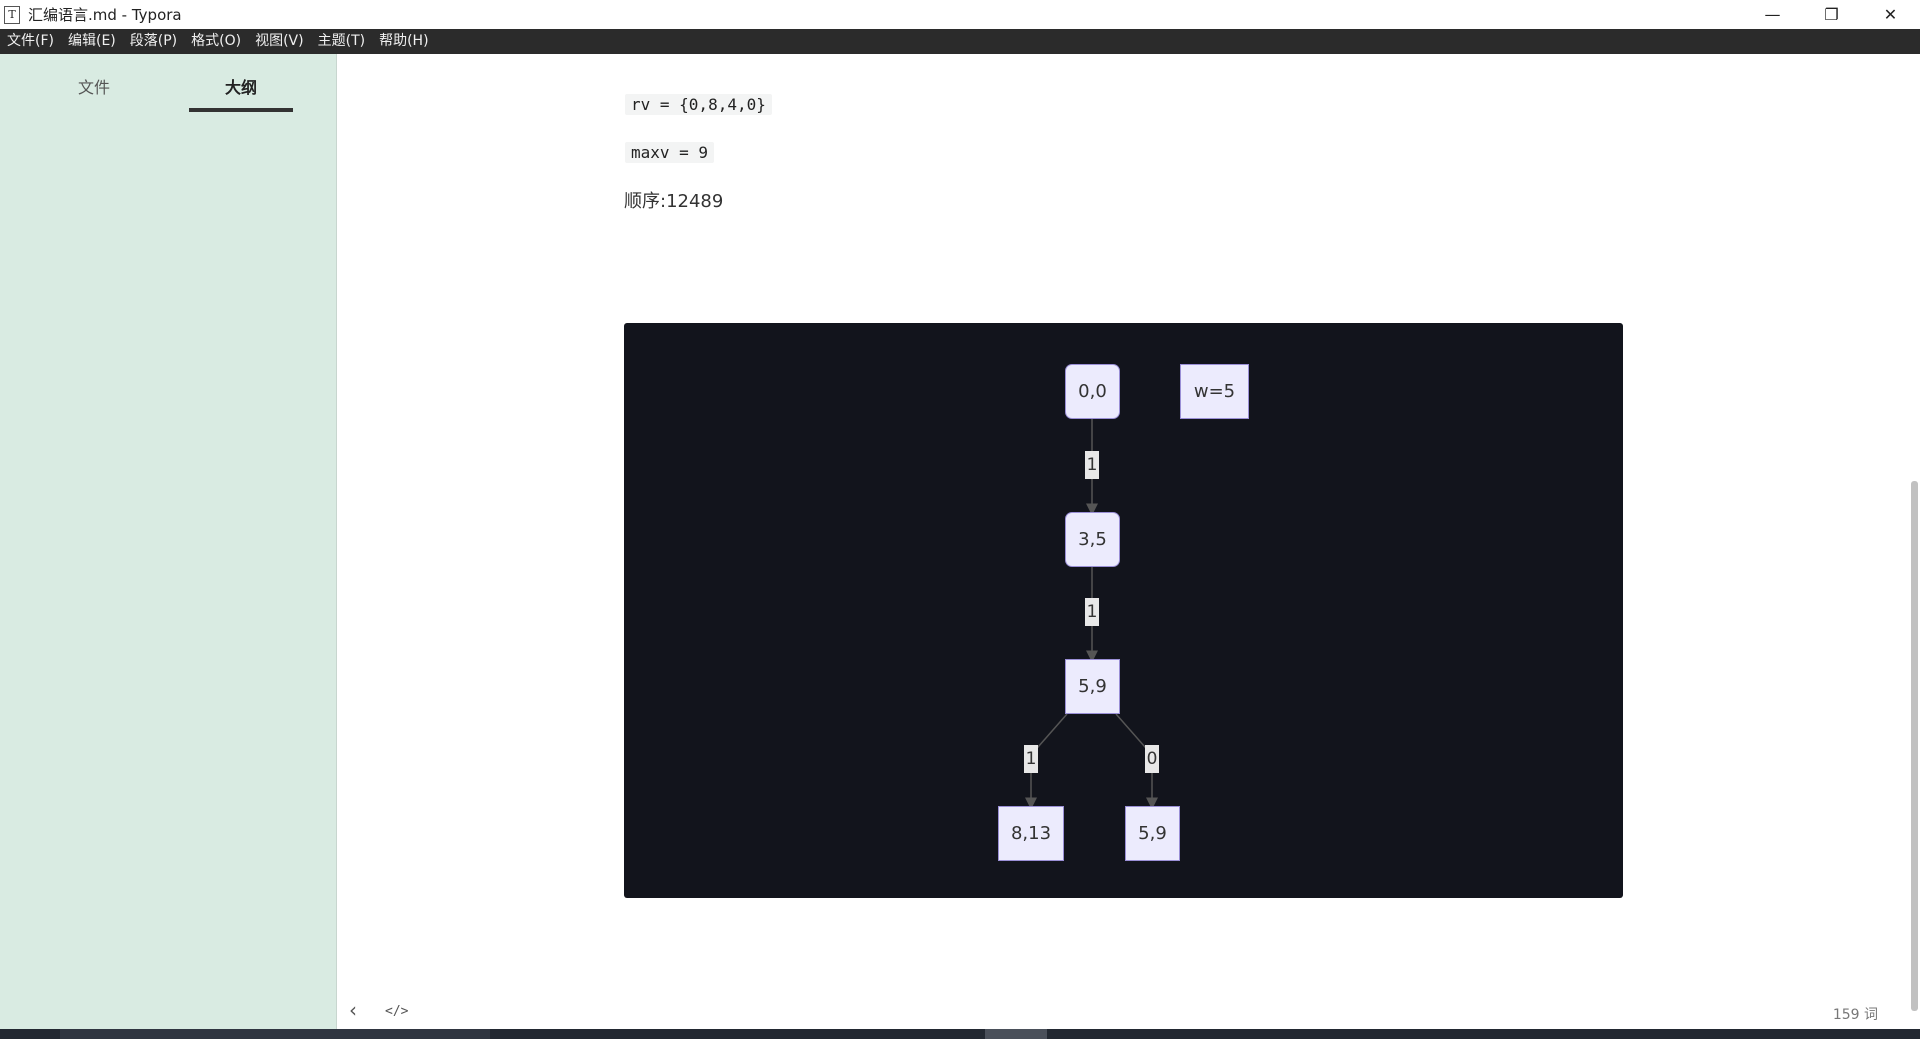  What do you see at coordinates (698, 104) in the screenshot?
I see `inline-code-rv: rv = {0,8,4,0}` at bounding box center [698, 104].